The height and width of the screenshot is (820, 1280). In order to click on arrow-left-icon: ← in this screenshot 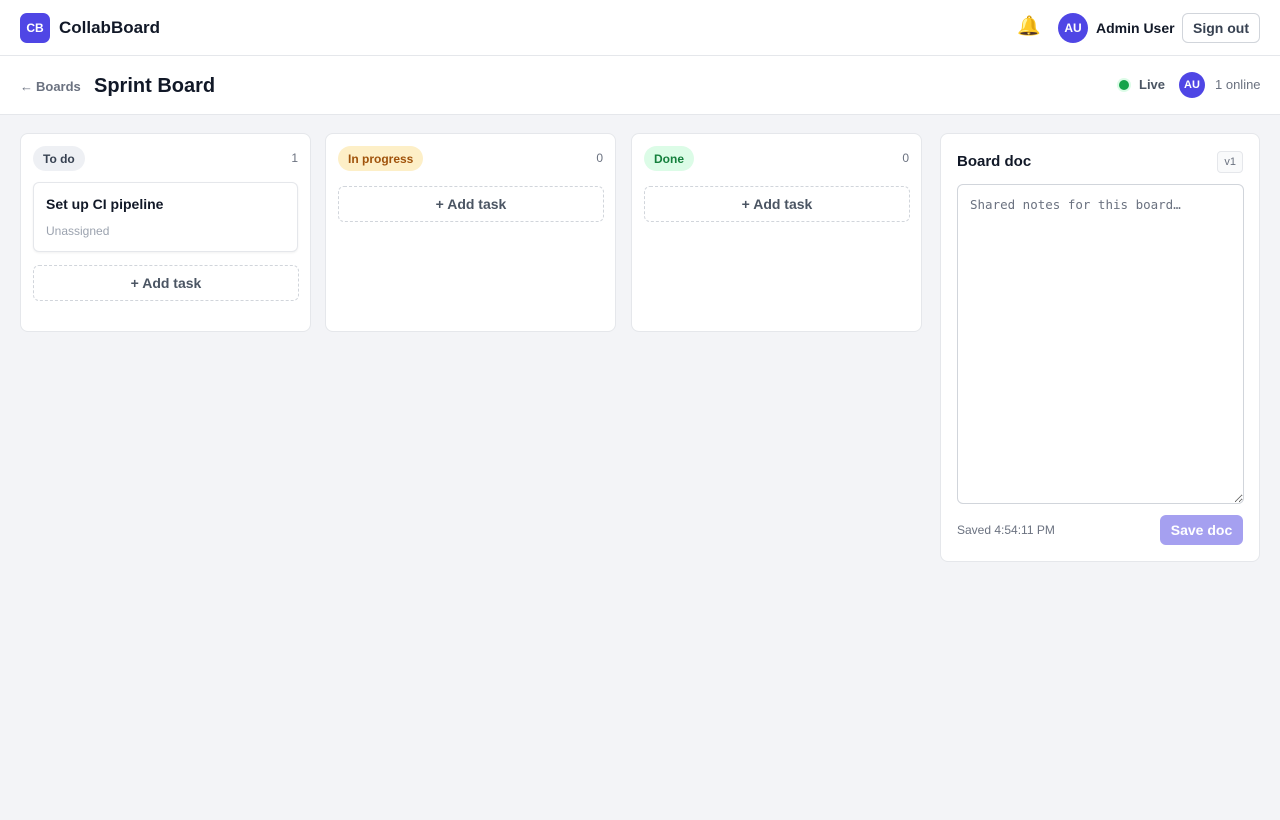, I will do `click(26, 86)`.